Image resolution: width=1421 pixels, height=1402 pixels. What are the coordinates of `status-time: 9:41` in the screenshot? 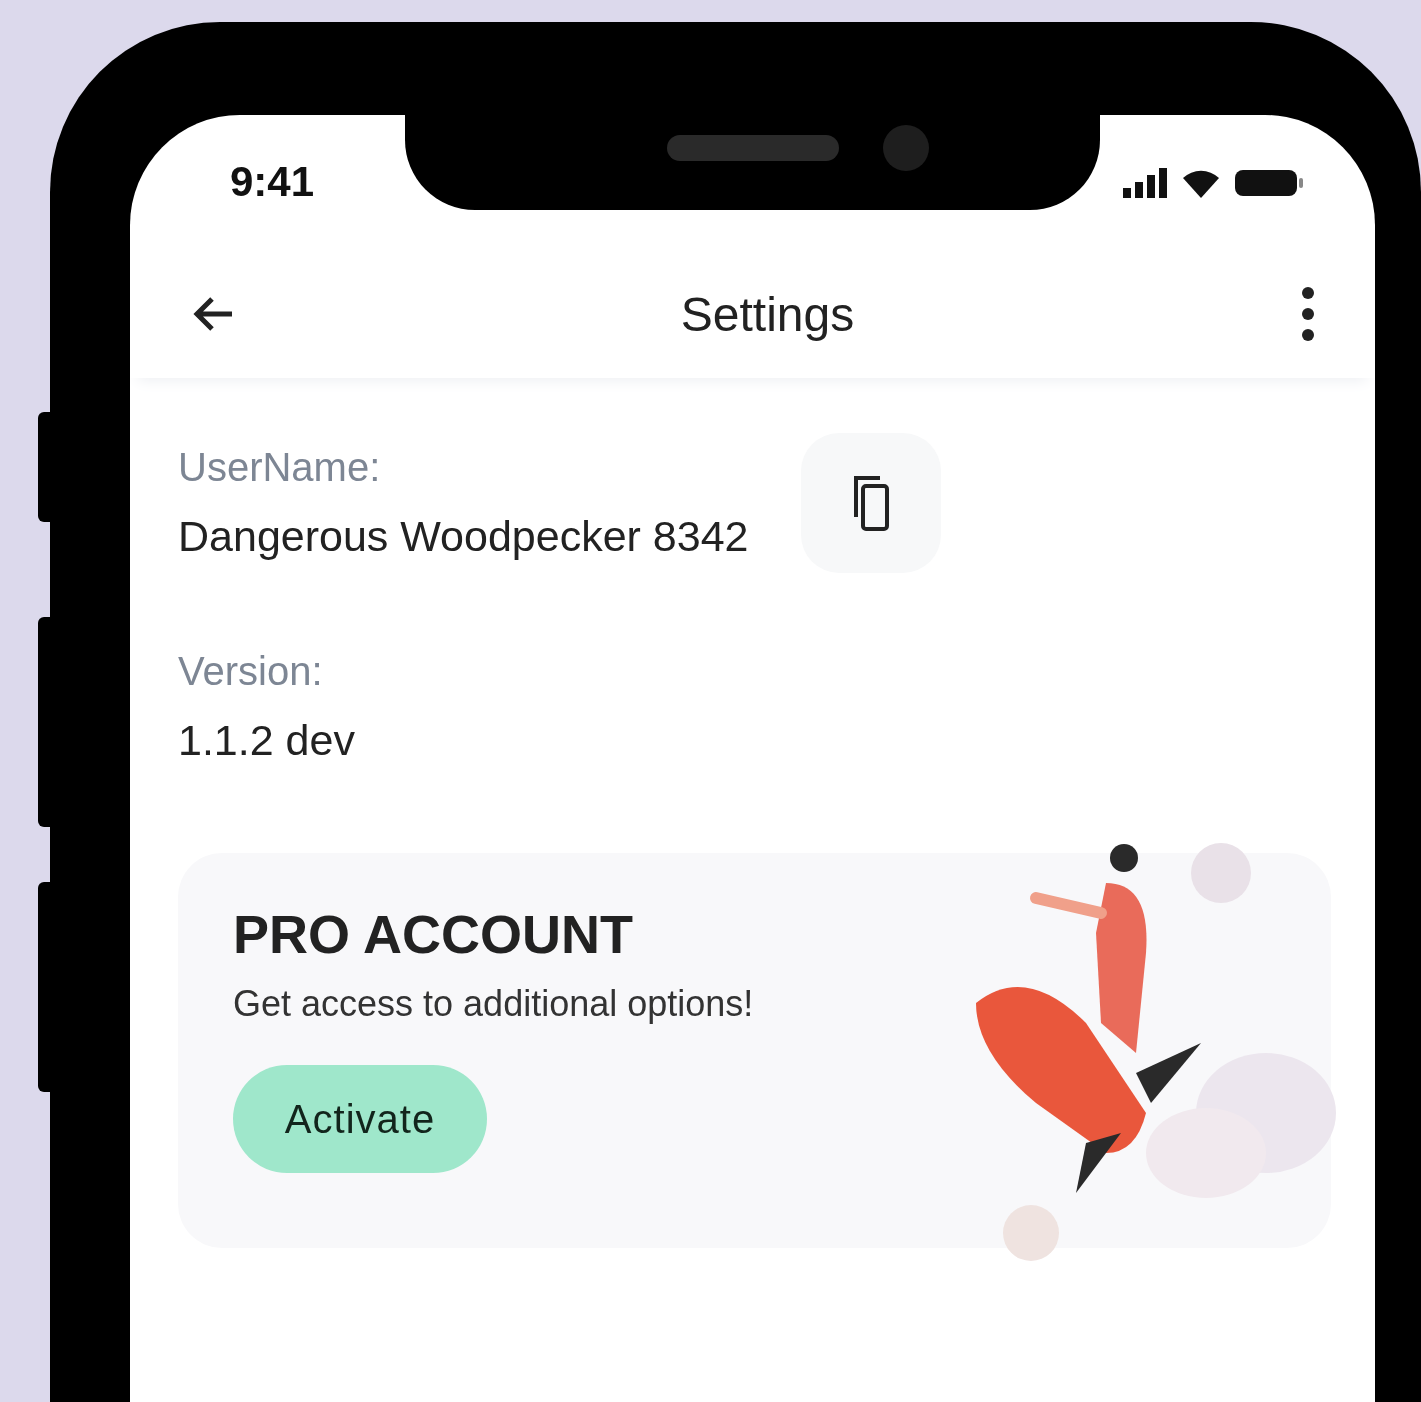 It's located at (272, 181).